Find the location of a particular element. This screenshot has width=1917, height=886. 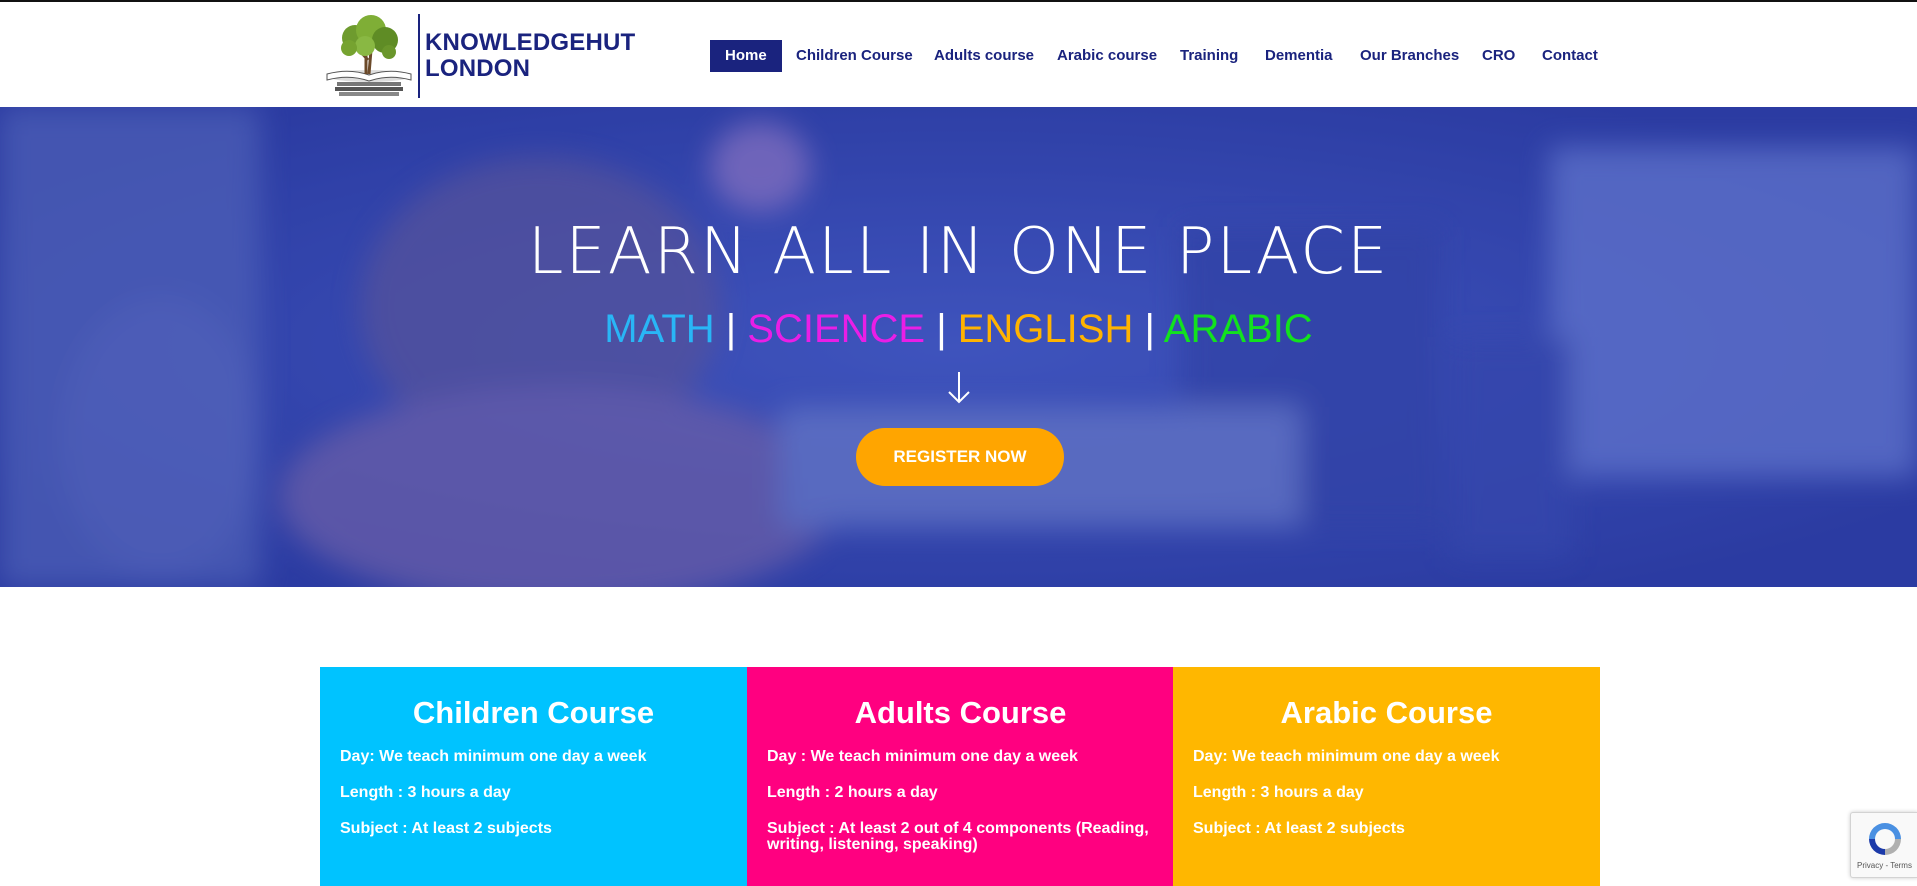

logo-divider is located at coordinates (419, 56).